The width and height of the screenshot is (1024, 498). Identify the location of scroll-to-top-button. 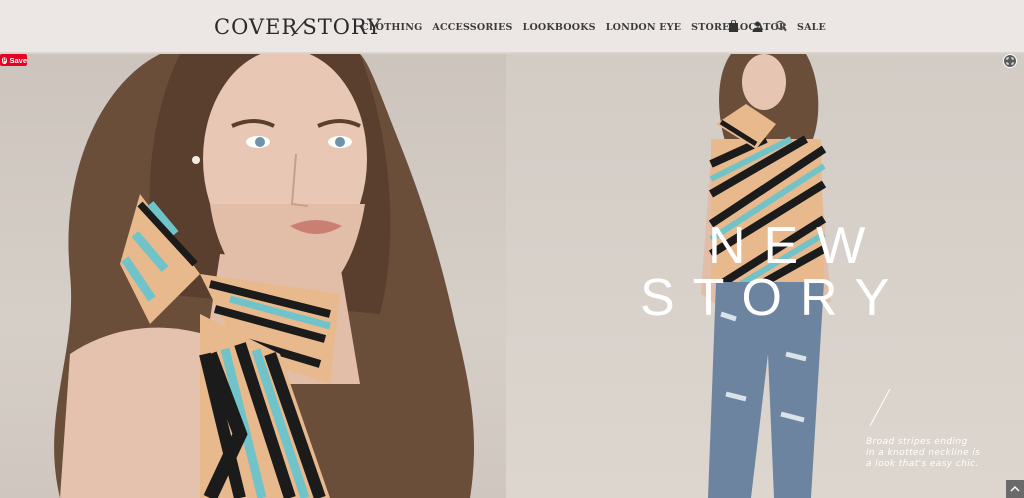
(1015, 489).